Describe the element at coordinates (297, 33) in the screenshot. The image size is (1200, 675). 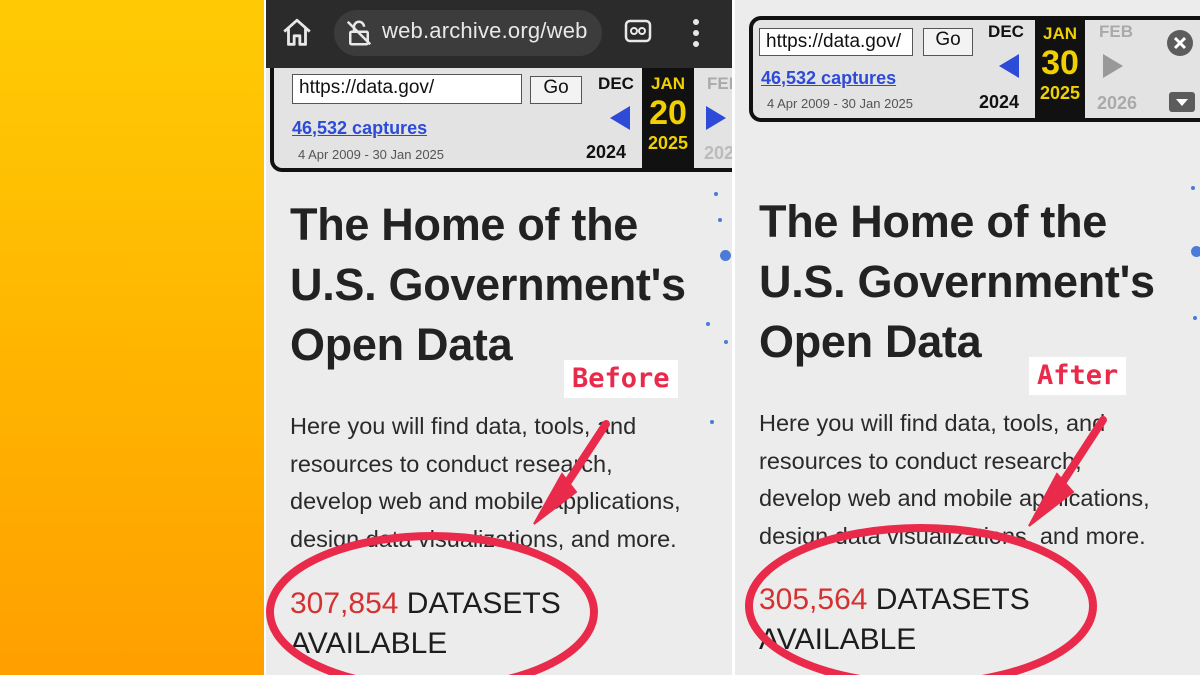
I see `home-icon` at that location.